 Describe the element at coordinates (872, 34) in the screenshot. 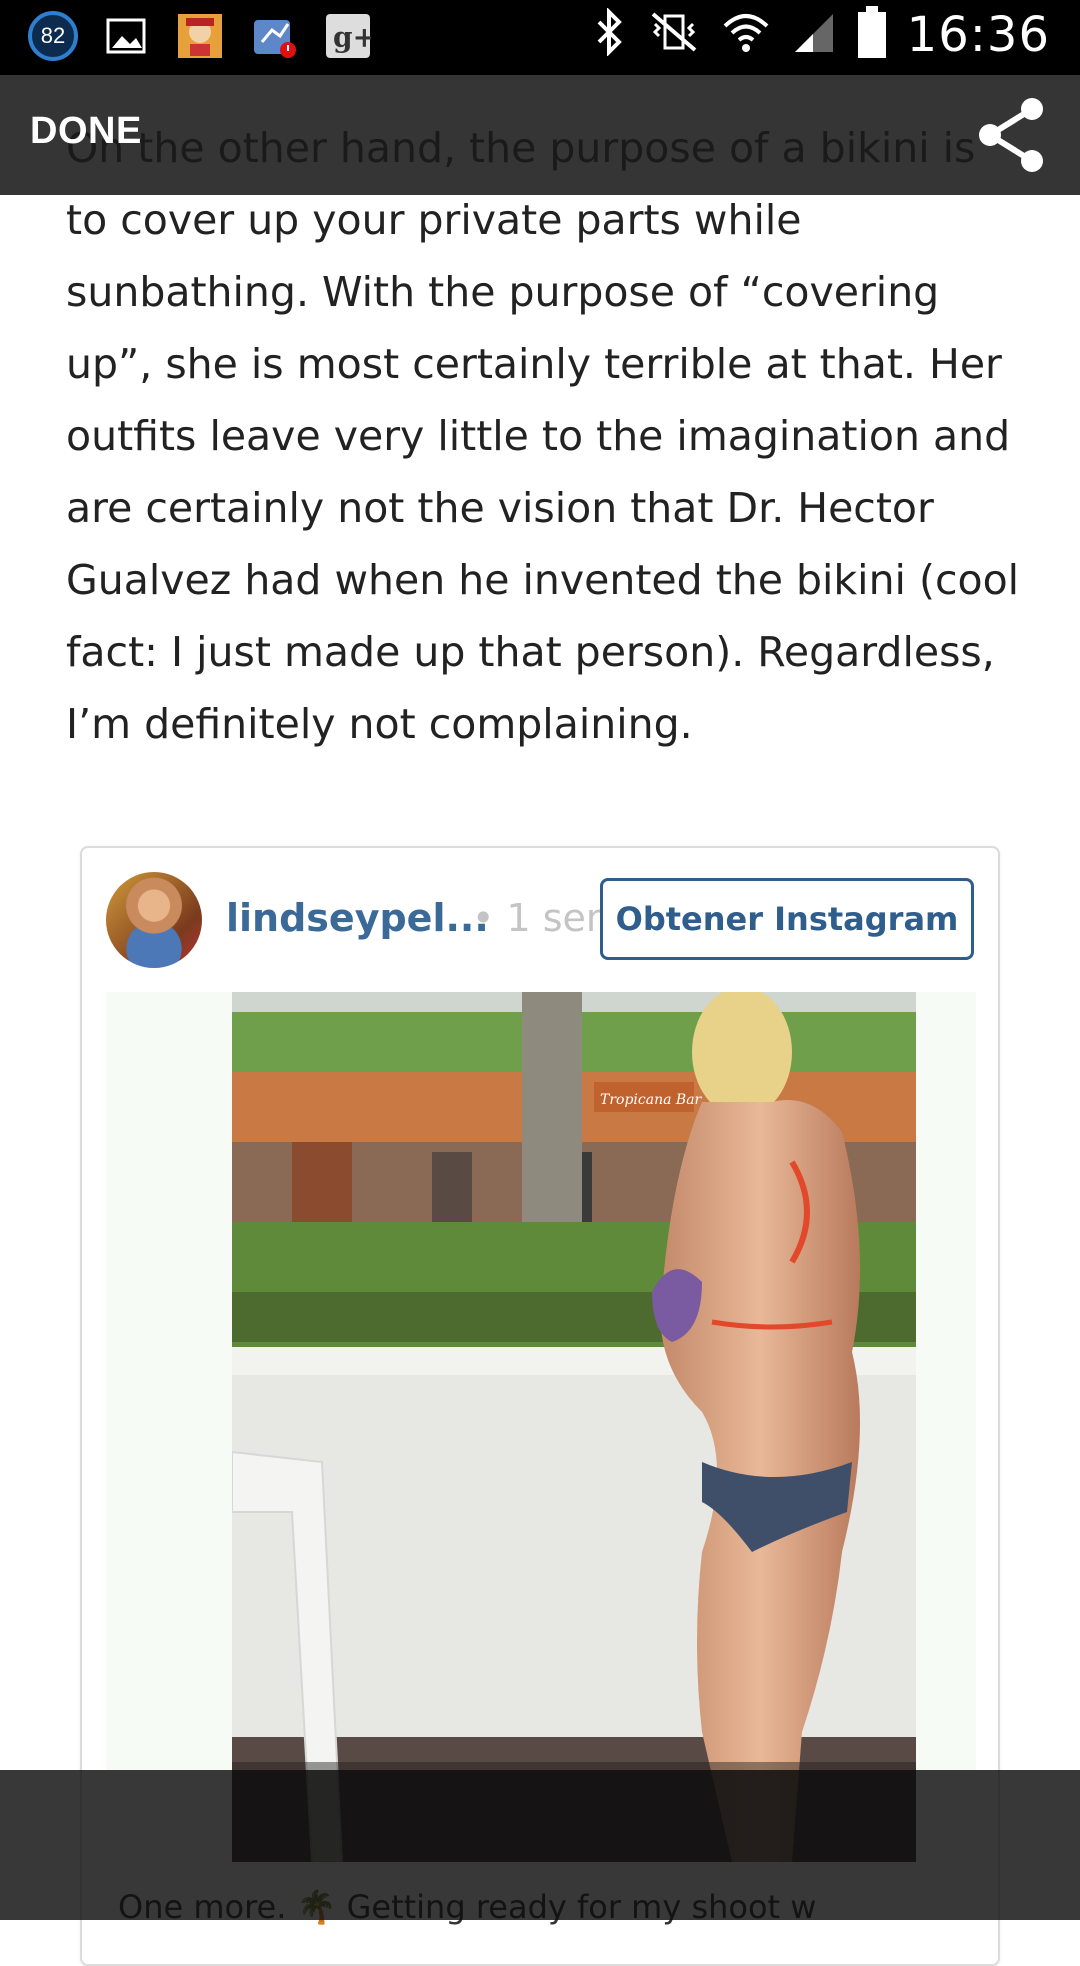

I see `battery-icon` at that location.